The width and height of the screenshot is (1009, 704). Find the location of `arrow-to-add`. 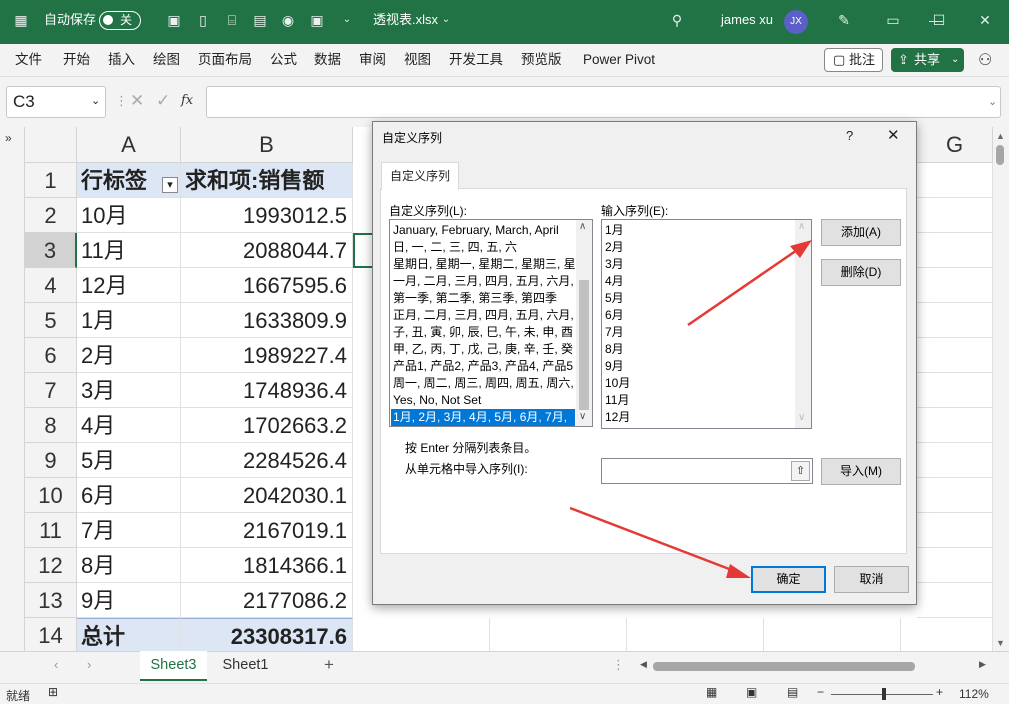

arrow-to-add is located at coordinates (744, 286).